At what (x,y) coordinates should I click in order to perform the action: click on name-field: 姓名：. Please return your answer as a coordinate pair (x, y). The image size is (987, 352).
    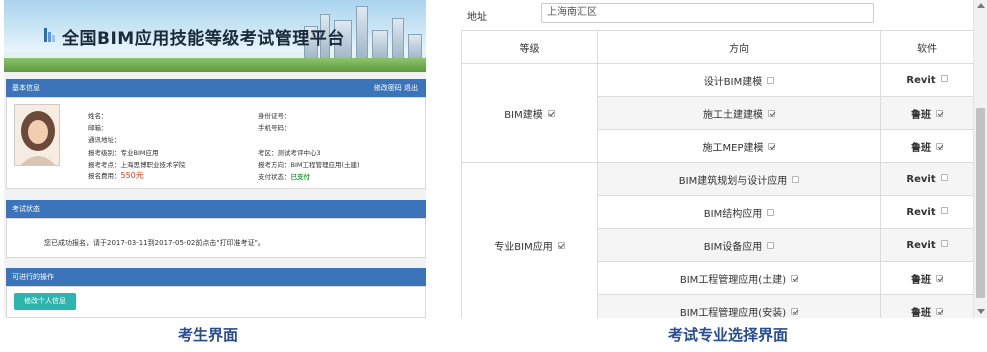
    Looking at the image, I should click on (98, 116).